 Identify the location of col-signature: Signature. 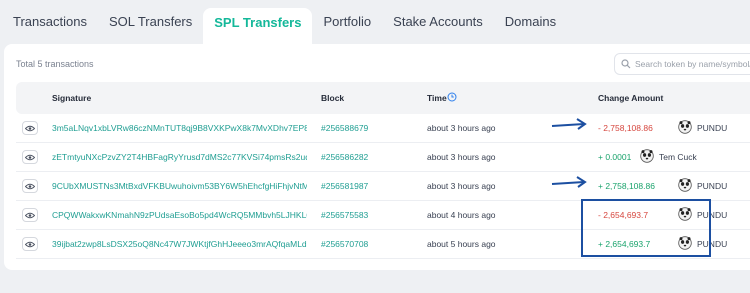
(72, 98).